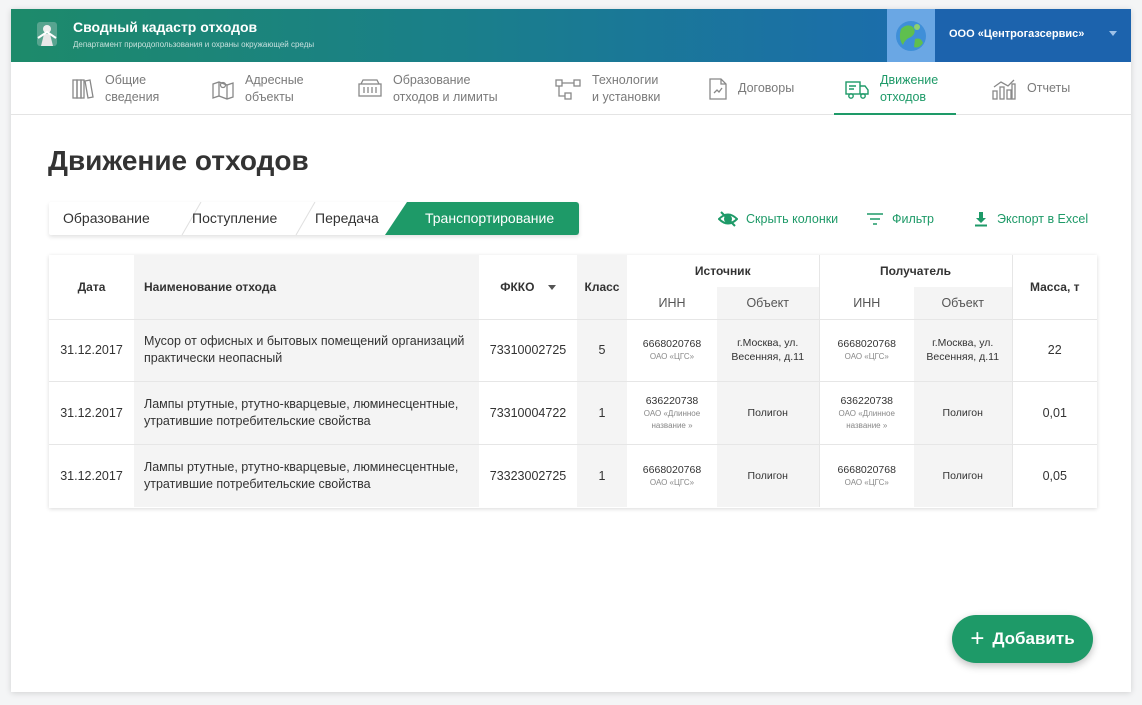 This screenshot has width=1142, height=705. I want to click on globe-icon, so click(911, 35).